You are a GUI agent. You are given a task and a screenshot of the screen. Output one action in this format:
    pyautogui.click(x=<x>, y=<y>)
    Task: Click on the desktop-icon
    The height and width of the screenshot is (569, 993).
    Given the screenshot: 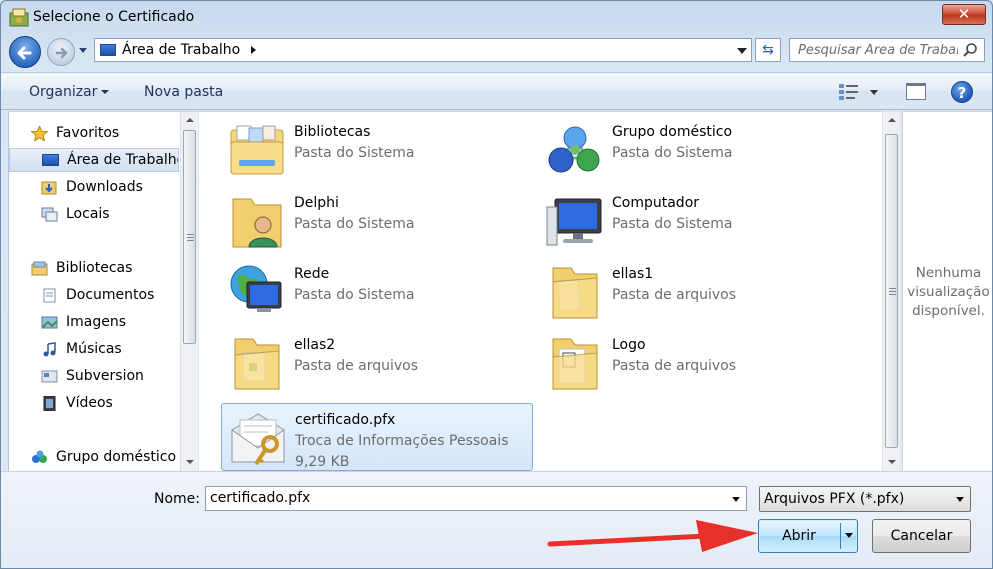 What is the action you would take?
    pyautogui.click(x=108, y=50)
    